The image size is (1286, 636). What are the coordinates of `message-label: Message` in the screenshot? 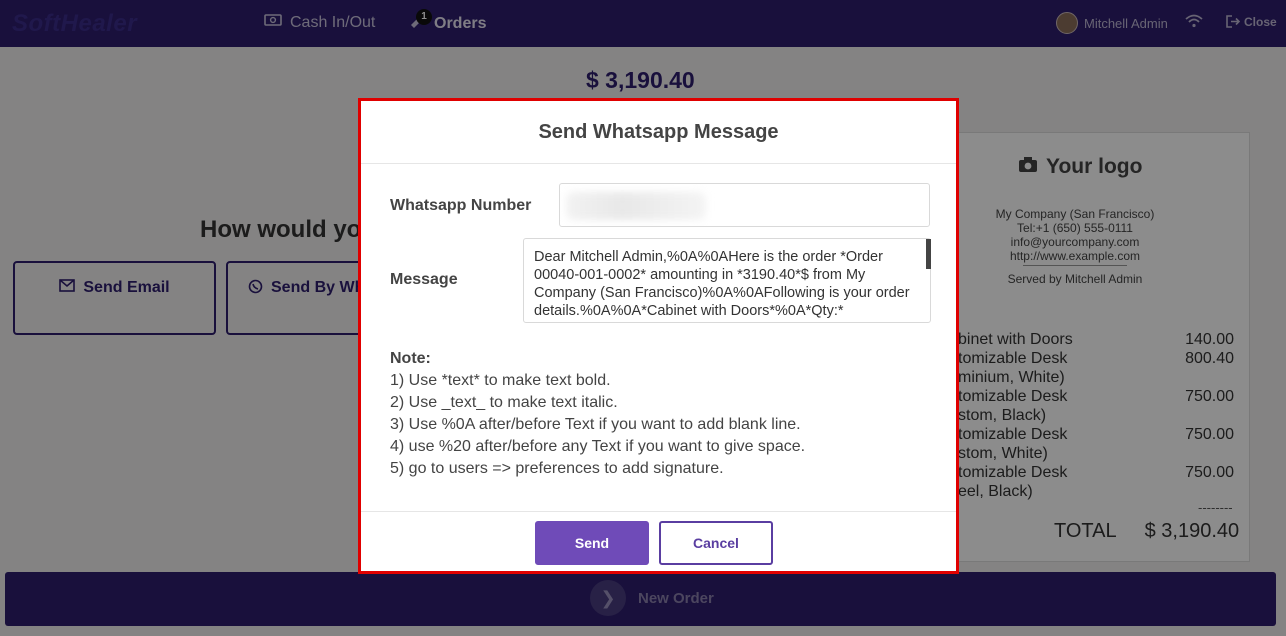 It's located at (424, 279).